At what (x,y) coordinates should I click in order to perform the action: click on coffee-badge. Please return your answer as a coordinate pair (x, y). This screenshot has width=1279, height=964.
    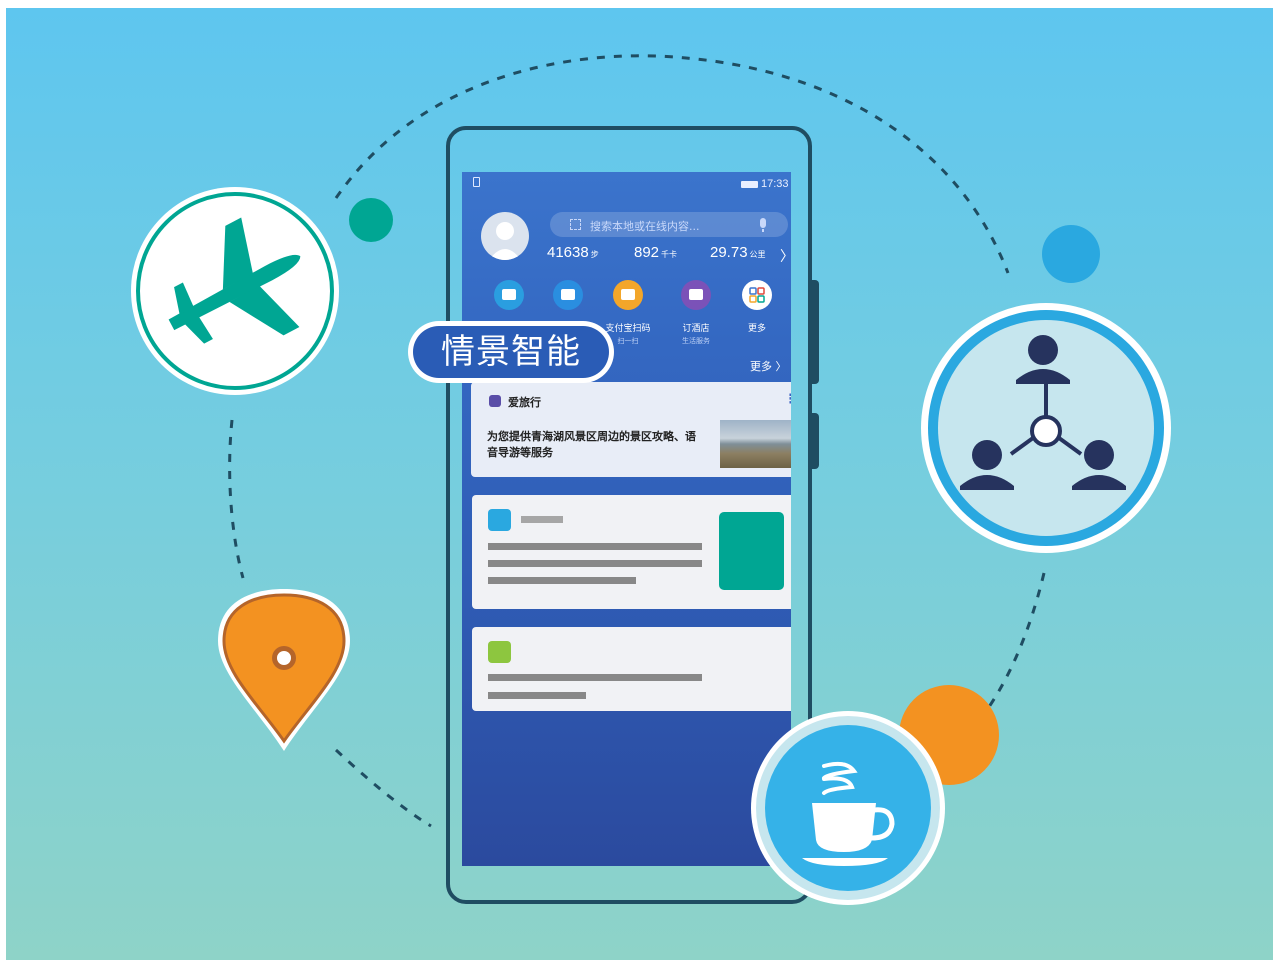
    Looking at the image, I should click on (848, 808).